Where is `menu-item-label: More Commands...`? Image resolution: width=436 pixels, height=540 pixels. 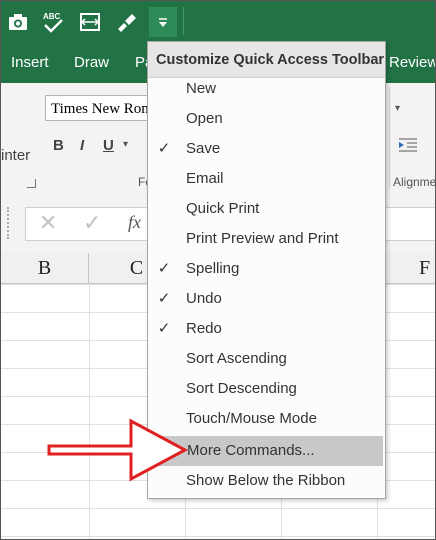 menu-item-label: More Commands... is located at coordinates (251, 450).